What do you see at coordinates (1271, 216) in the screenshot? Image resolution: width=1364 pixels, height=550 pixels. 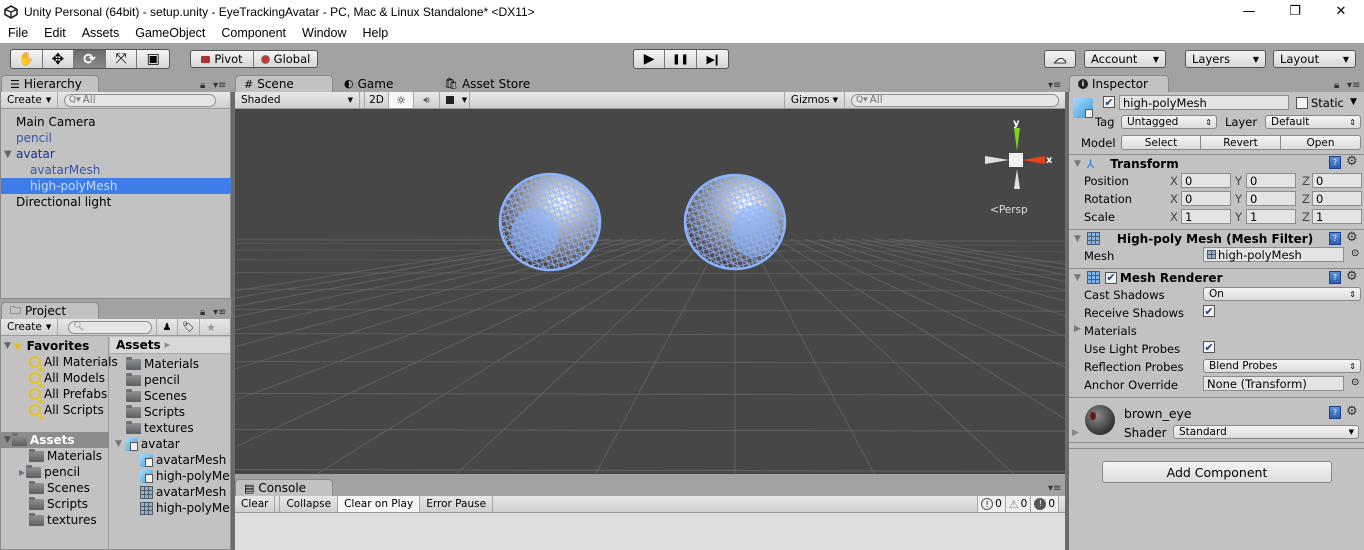 I see `scale-y-input: 1` at bounding box center [1271, 216].